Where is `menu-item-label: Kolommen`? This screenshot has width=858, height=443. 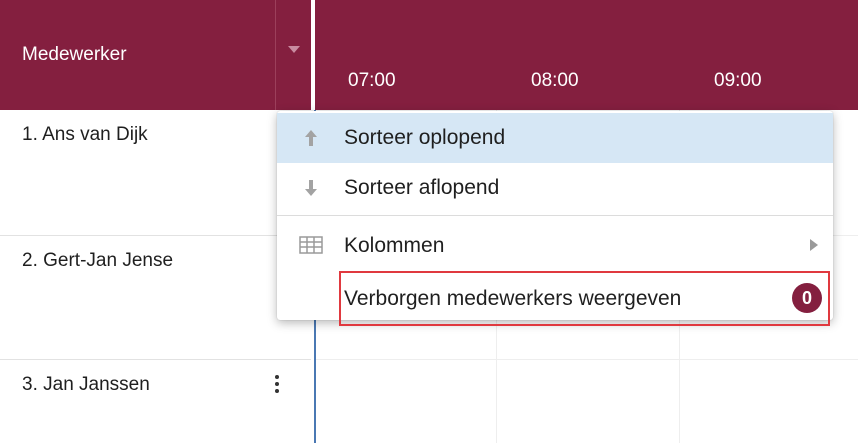 menu-item-label: Kolommen is located at coordinates (394, 245).